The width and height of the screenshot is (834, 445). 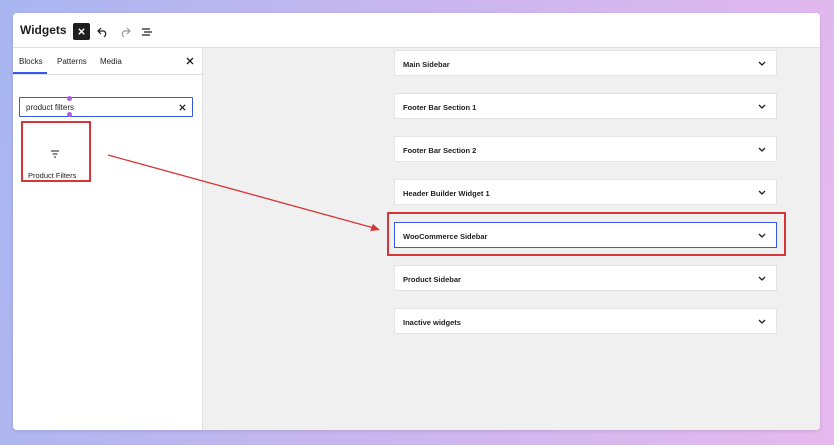 I want to click on top-toolbar: Widgets, so click(x=416, y=30).